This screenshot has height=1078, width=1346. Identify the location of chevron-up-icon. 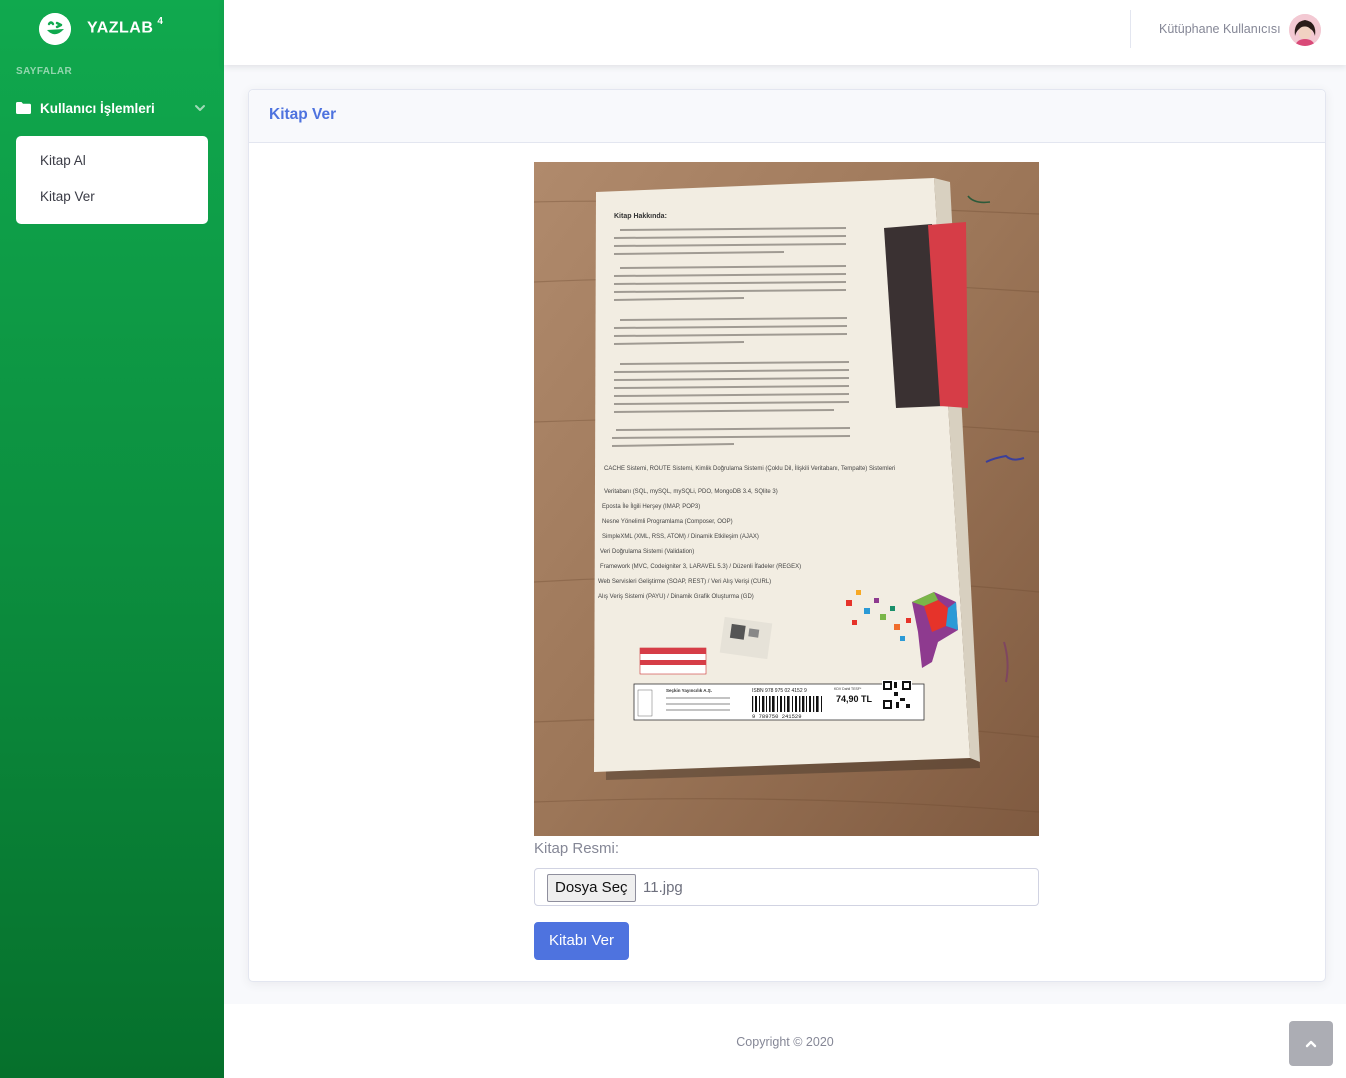
(1311, 1044).